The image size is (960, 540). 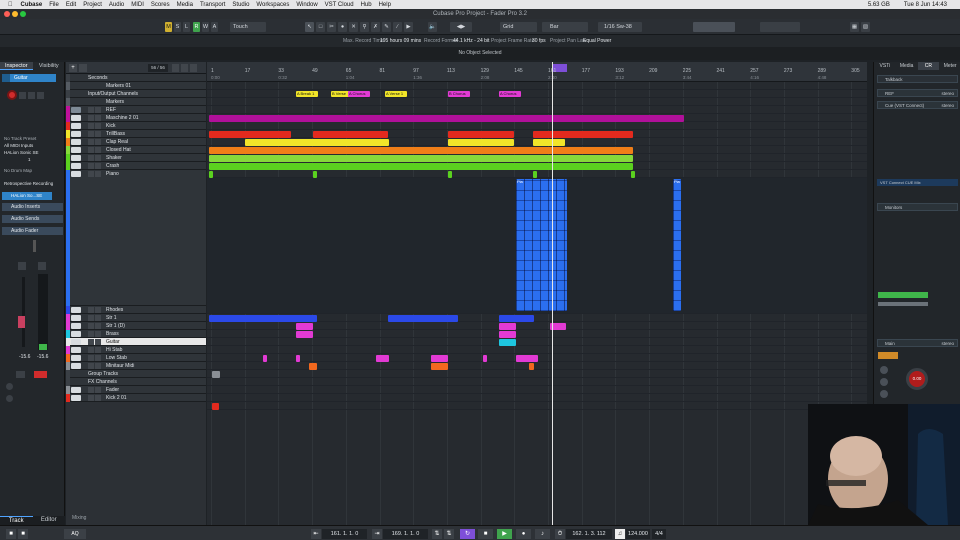 I want to click on grid-select: Bar, so click(x=565, y=27).